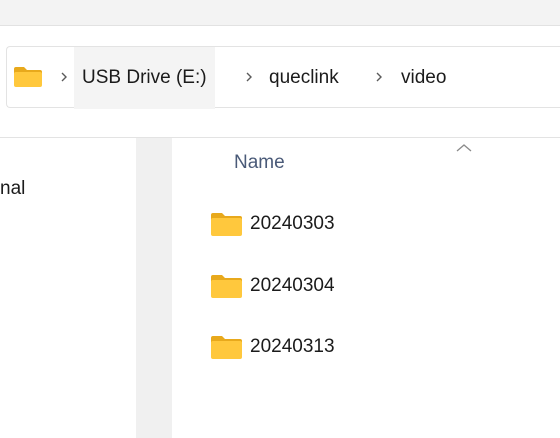 This screenshot has height=438, width=560. I want to click on divider, so click(280, 25).